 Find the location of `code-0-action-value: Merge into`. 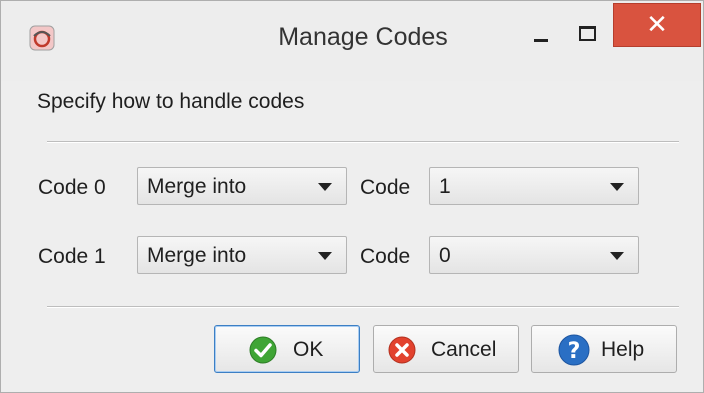

code-0-action-value: Merge into is located at coordinates (197, 186).